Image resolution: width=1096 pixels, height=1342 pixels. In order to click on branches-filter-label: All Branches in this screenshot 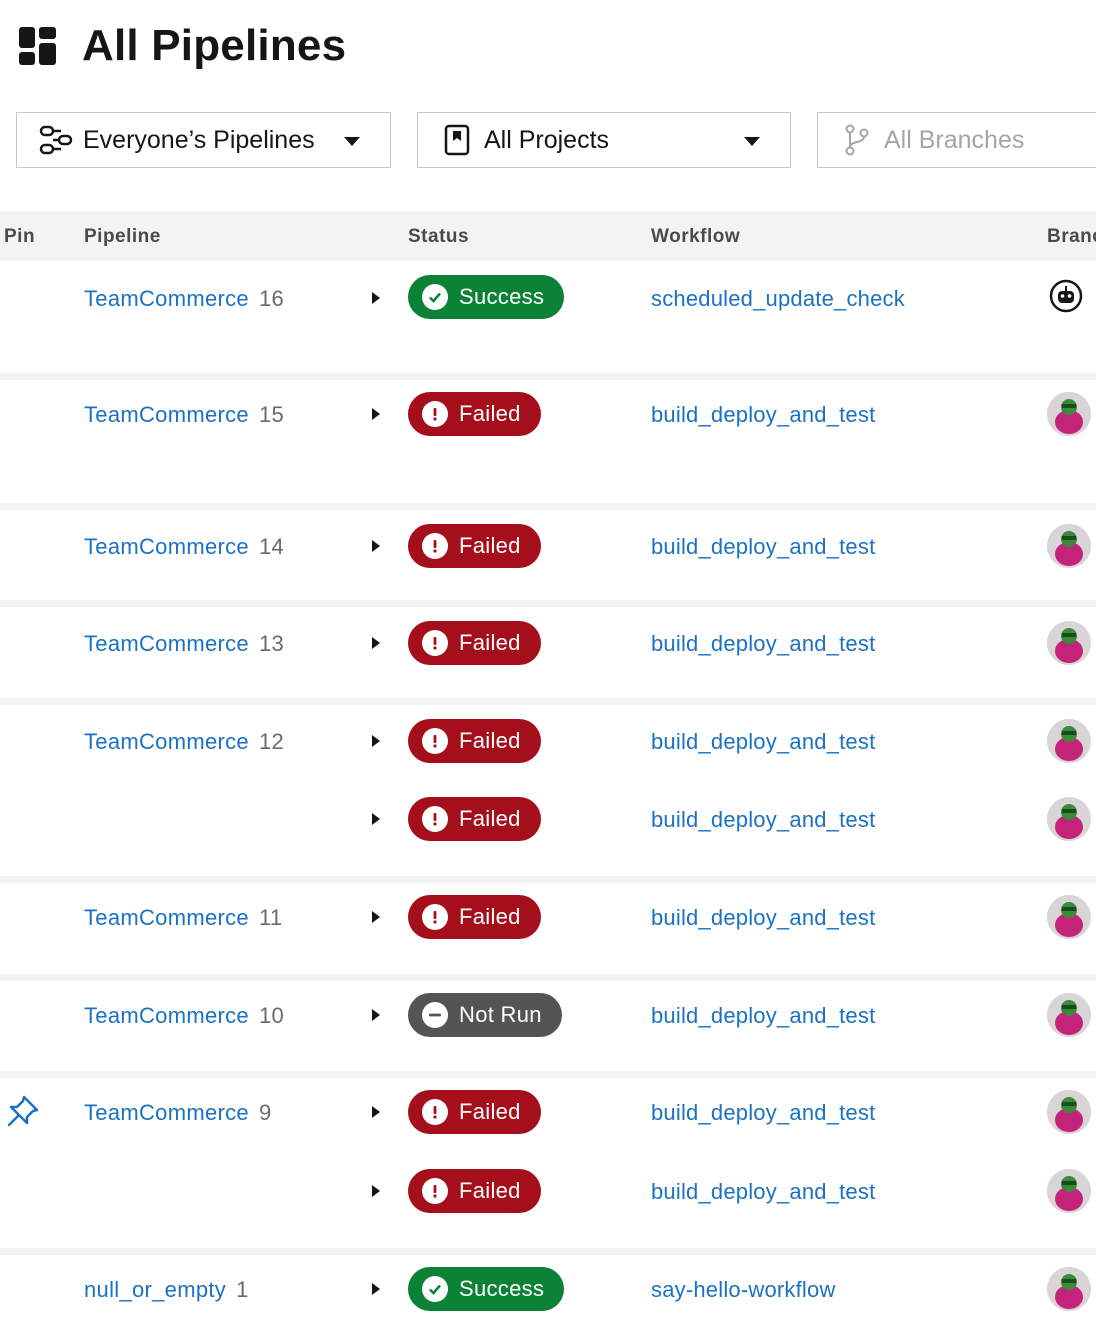, I will do `click(954, 139)`.